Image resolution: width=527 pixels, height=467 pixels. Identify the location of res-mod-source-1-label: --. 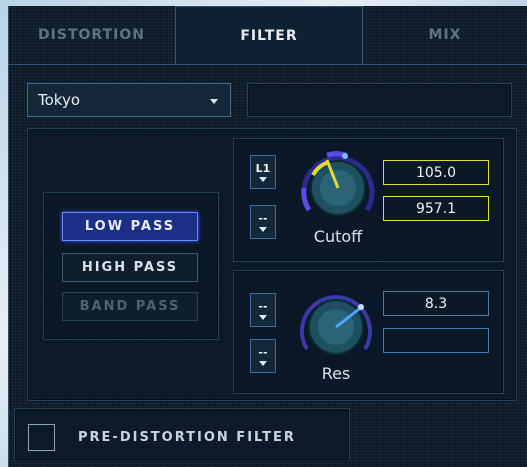
(263, 306).